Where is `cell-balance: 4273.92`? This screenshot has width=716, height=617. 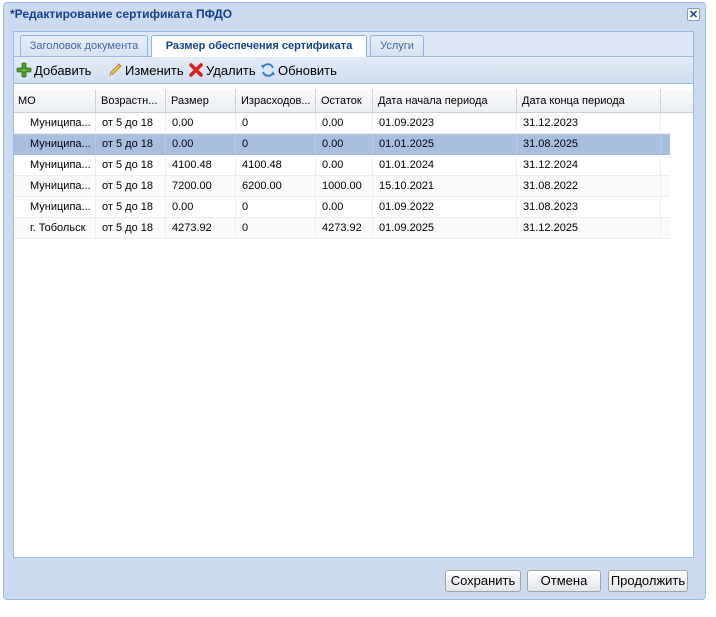 cell-balance: 4273.92 is located at coordinates (344, 228).